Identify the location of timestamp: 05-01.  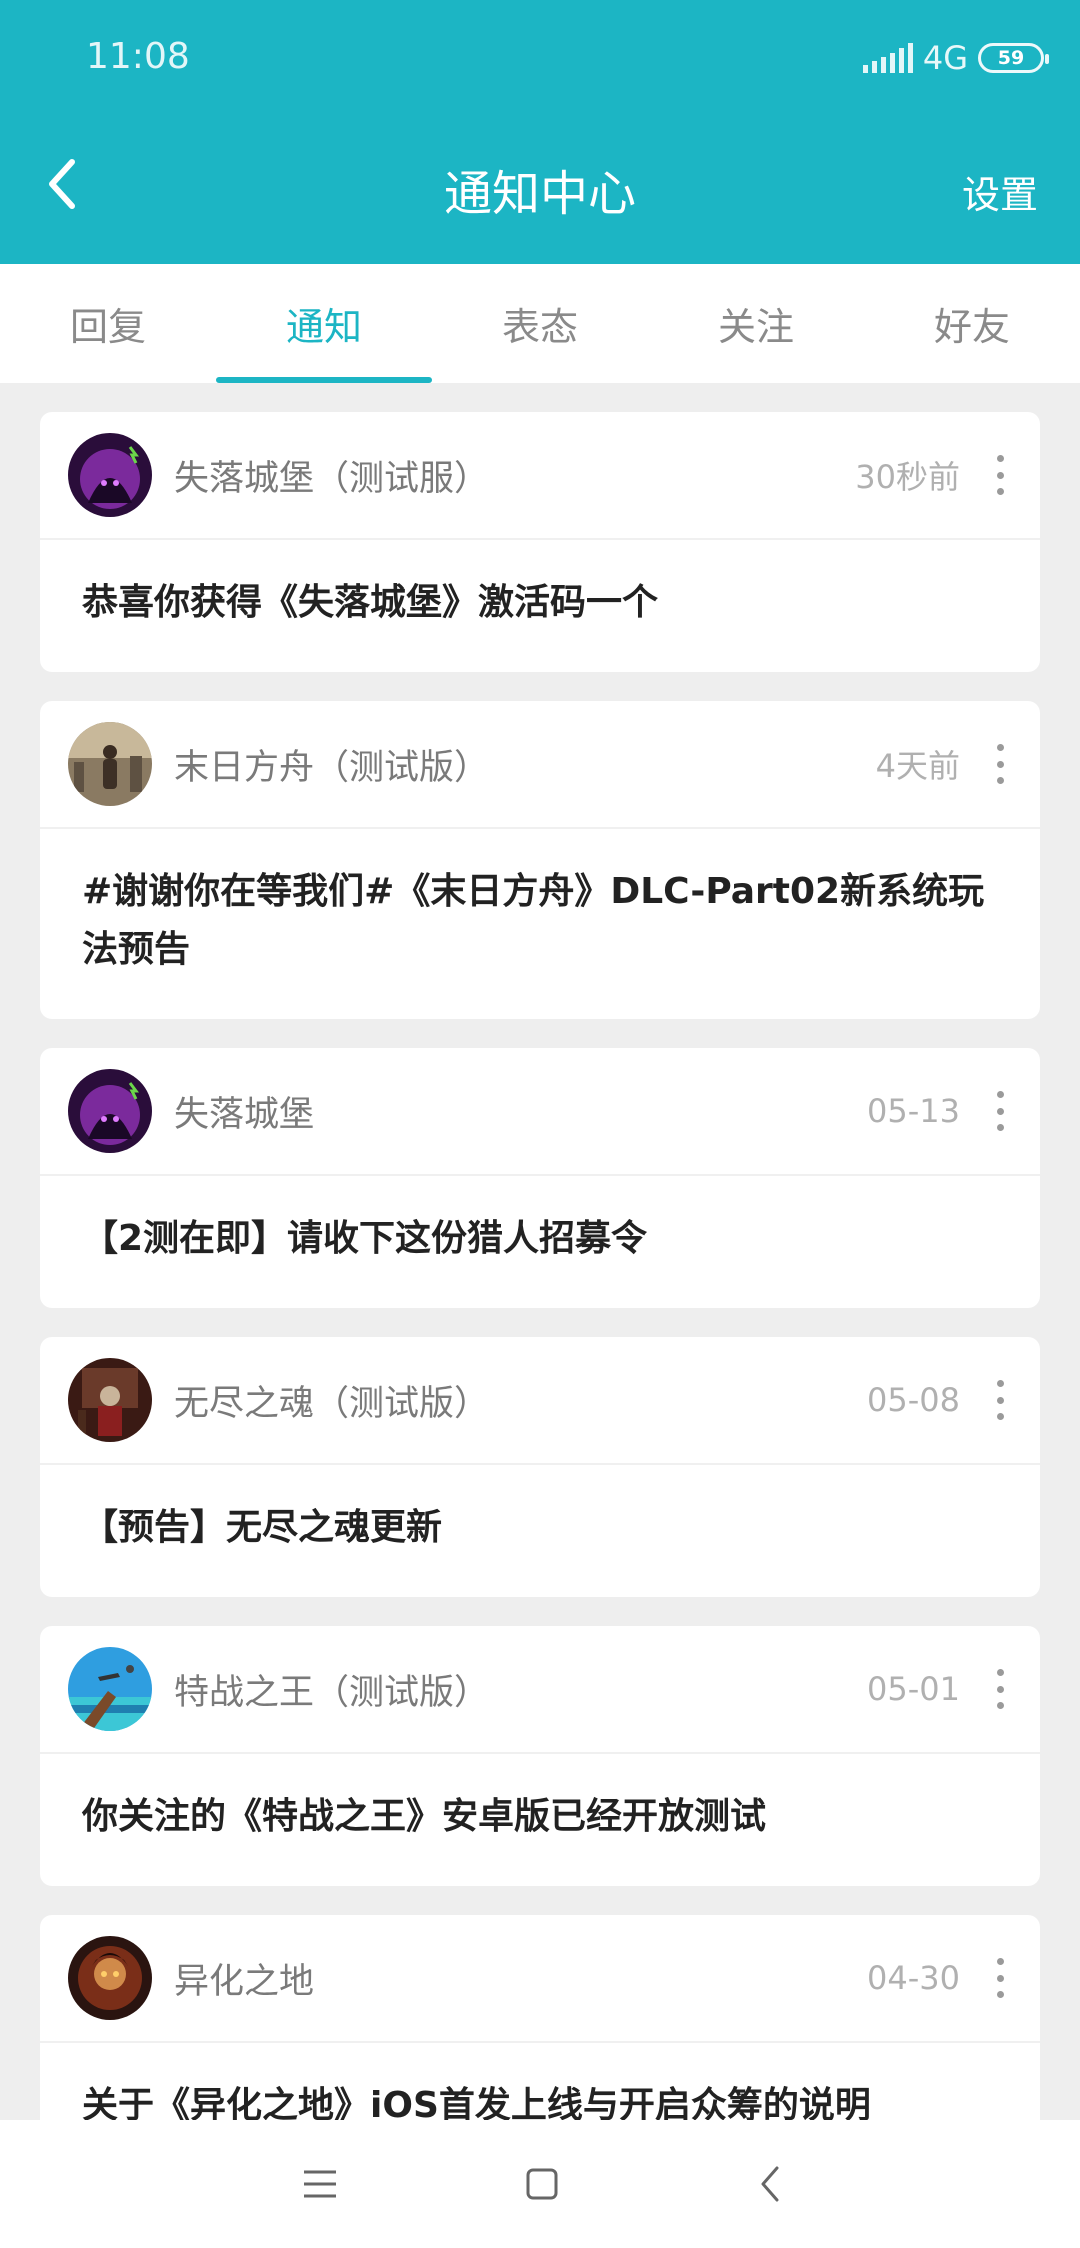
(913, 1689).